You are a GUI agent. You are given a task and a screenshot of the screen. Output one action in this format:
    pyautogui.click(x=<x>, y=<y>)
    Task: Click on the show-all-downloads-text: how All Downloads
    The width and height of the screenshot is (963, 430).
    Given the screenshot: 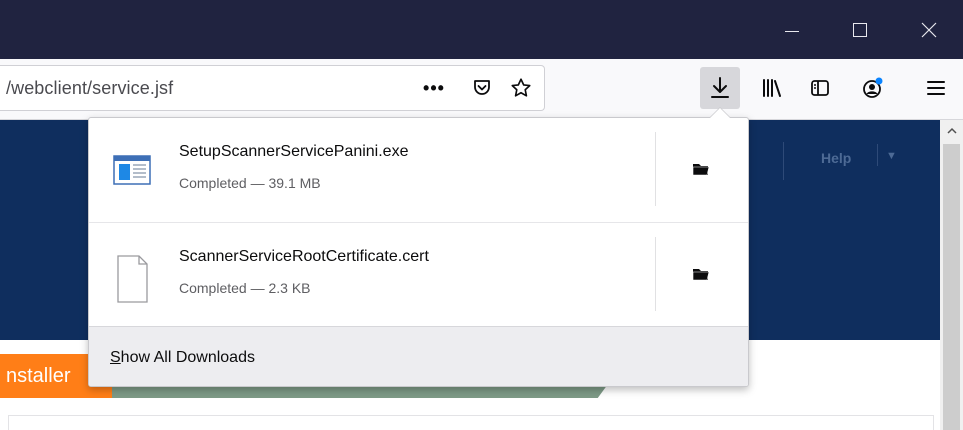 What is the action you would take?
    pyautogui.click(x=187, y=357)
    